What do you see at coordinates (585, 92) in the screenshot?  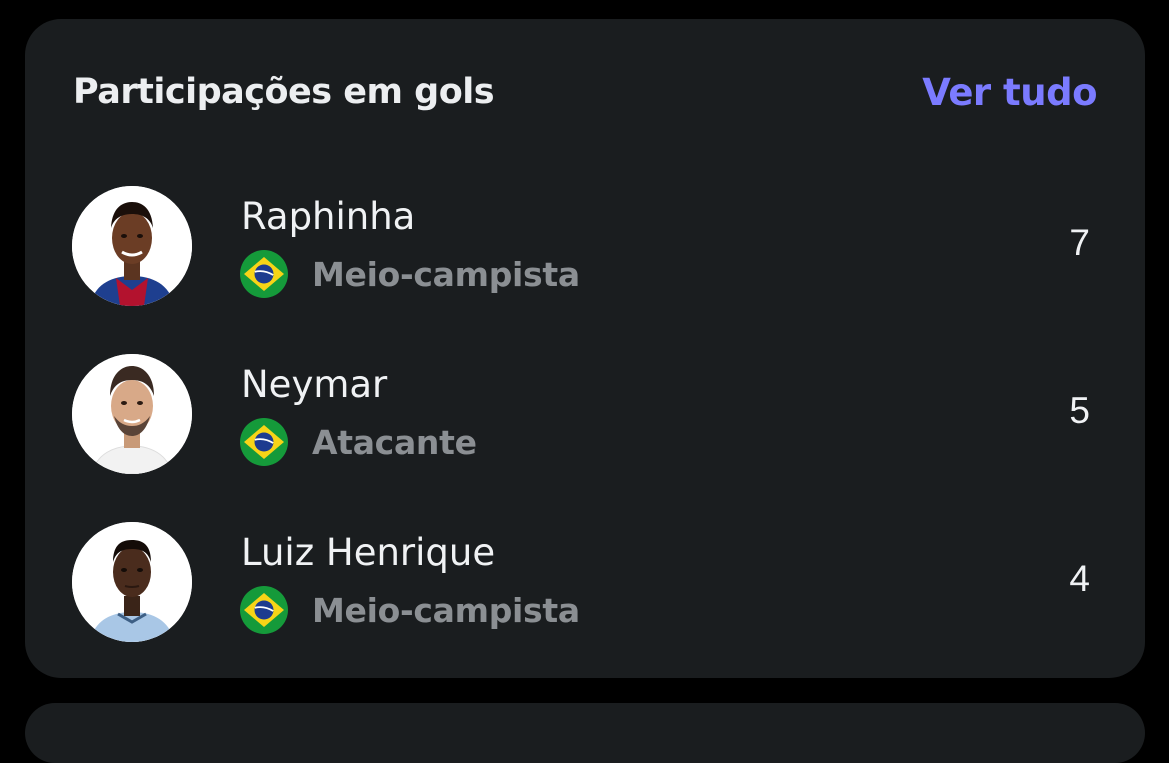 I see `card-header: Participações em gols Ver tudo` at bounding box center [585, 92].